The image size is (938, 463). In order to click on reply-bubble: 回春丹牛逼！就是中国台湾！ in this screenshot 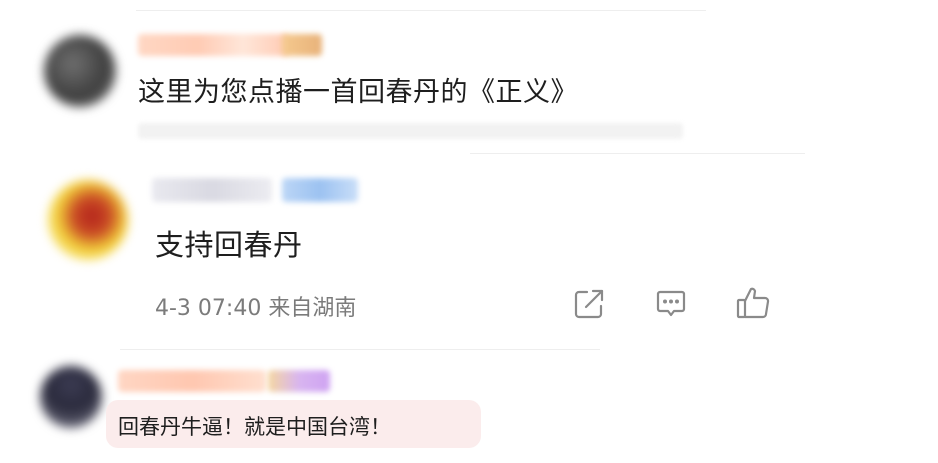, I will do `click(293, 424)`.